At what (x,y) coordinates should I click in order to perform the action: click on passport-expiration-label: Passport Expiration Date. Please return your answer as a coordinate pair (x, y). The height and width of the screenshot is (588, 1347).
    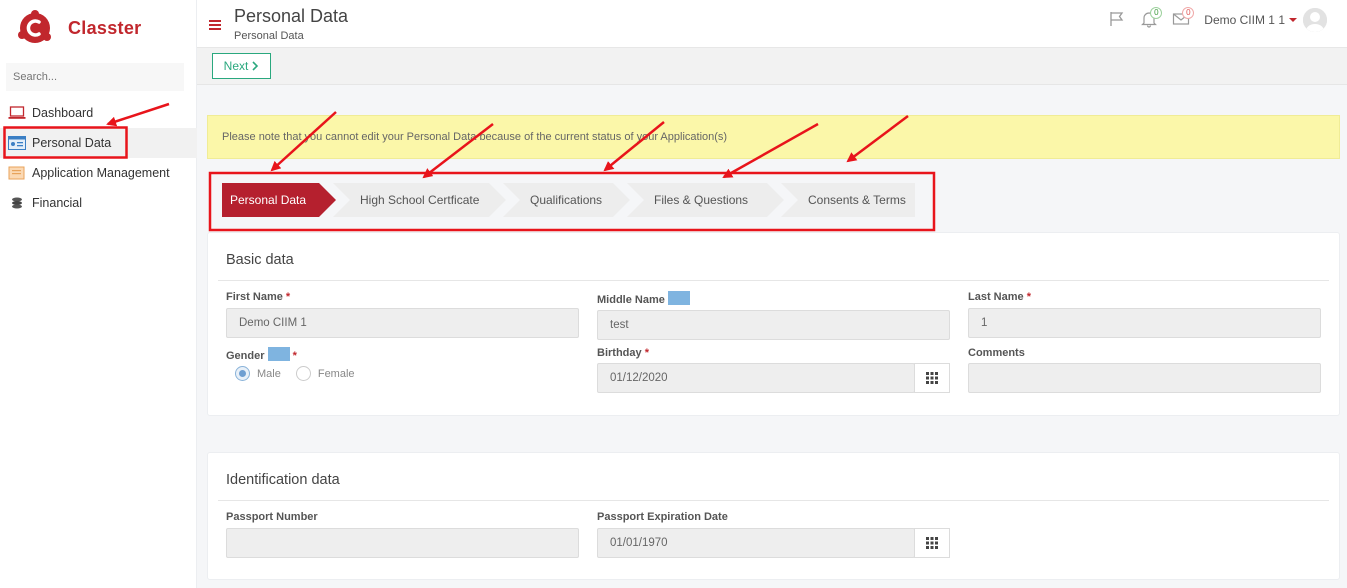
    Looking at the image, I should click on (662, 517).